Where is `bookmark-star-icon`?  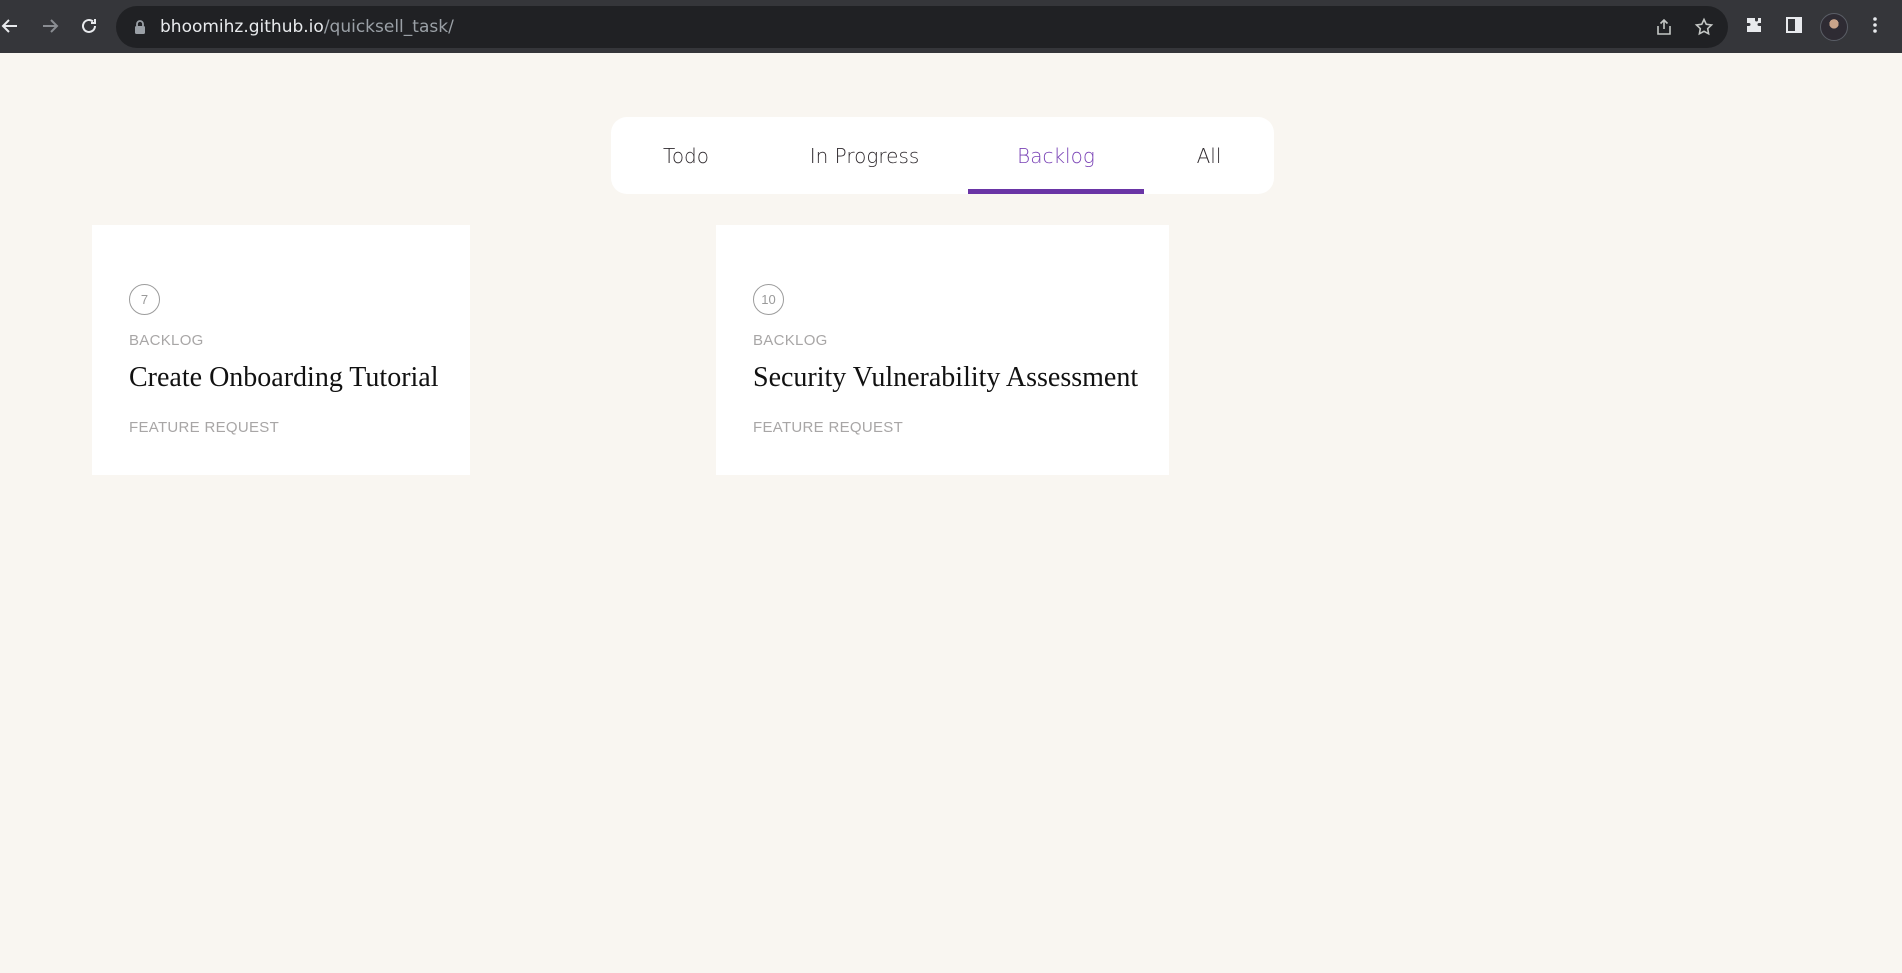 bookmark-star-icon is located at coordinates (1704, 27).